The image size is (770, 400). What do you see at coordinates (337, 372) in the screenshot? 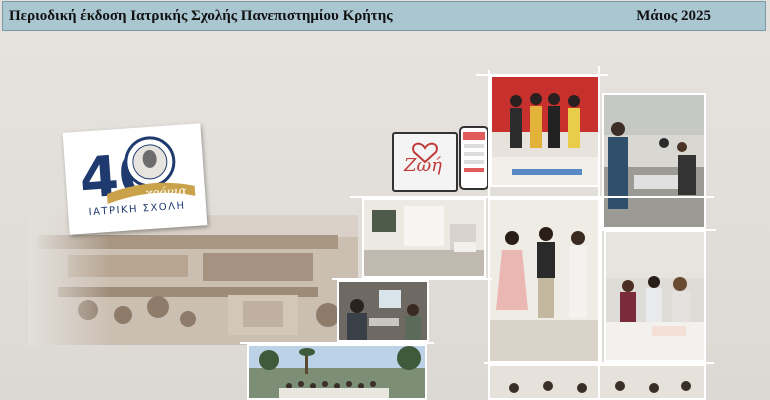
I see `photo-graduates-theater` at bounding box center [337, 372].